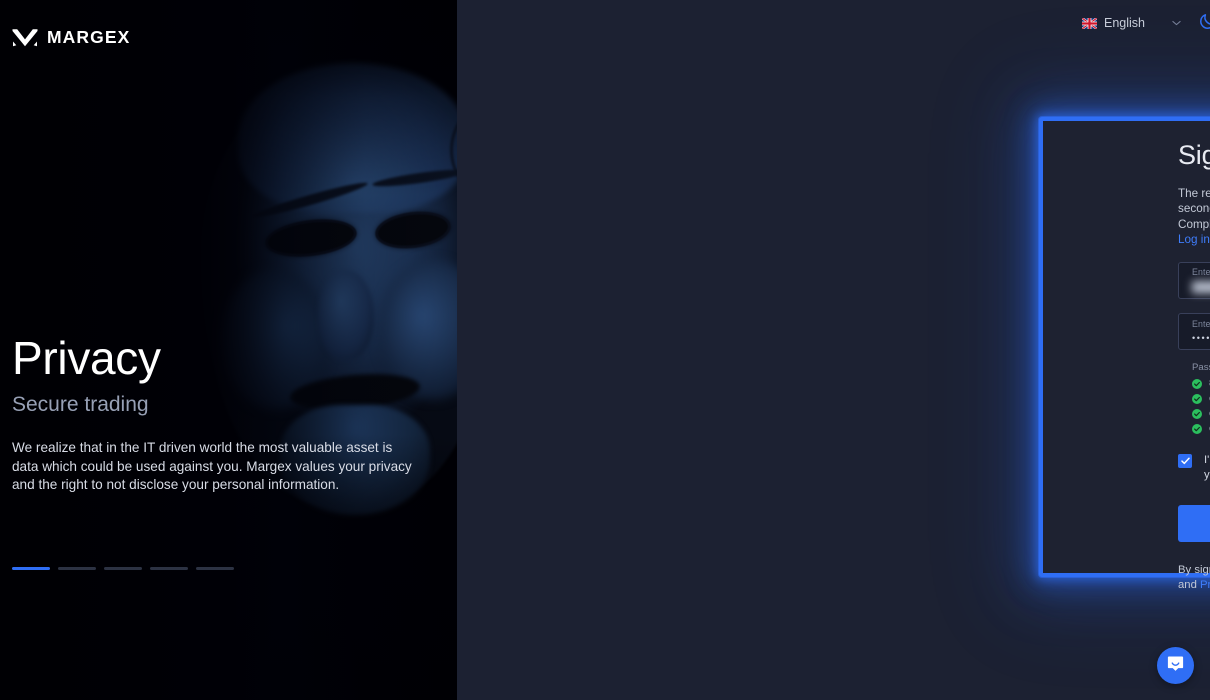  I want to click on email-field-label: Enter your email, so click(1201, 271).